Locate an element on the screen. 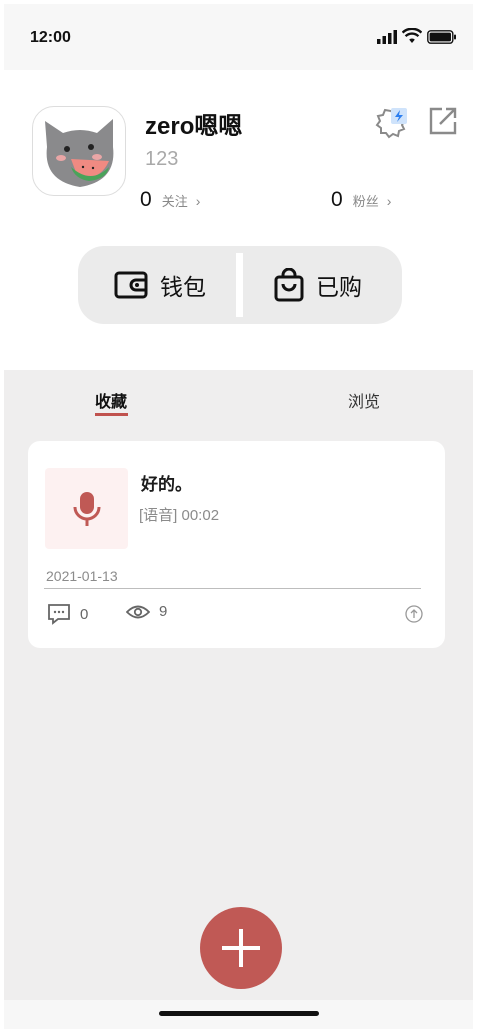 The width and height of the screenshot is (477, 1033). status-bar: 12:00 is located at coordinates (238, 37).